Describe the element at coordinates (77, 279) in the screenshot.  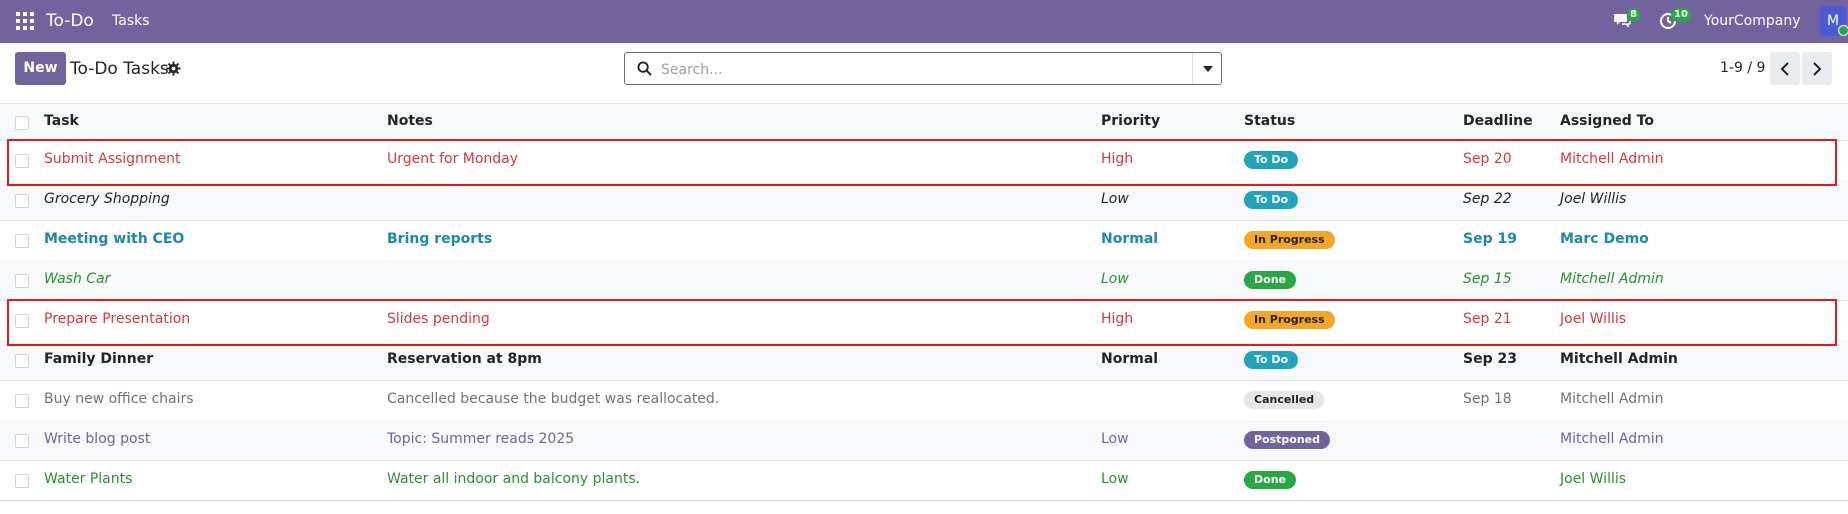
I see `task-cell: Wash Car` at that location.